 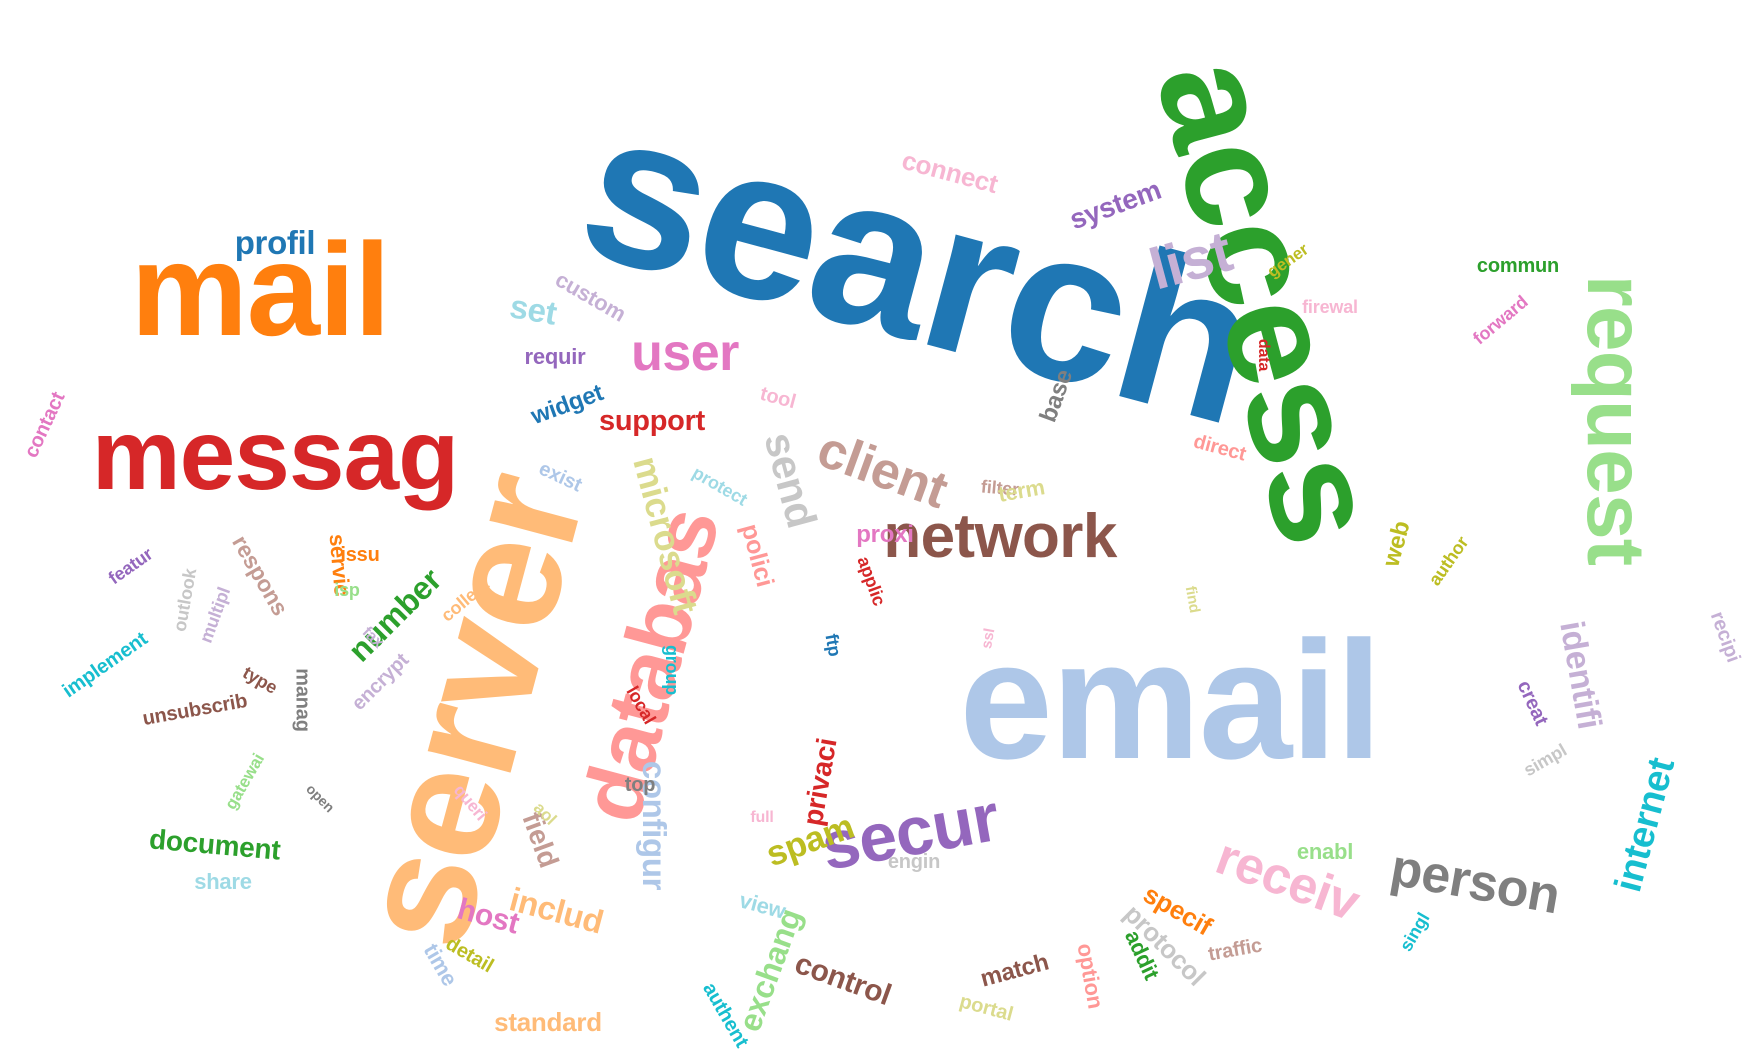 What do you see at coordinates (778, 398) in the screenshot?
I see `word-tool: tool` at bounding box center [778, 398].